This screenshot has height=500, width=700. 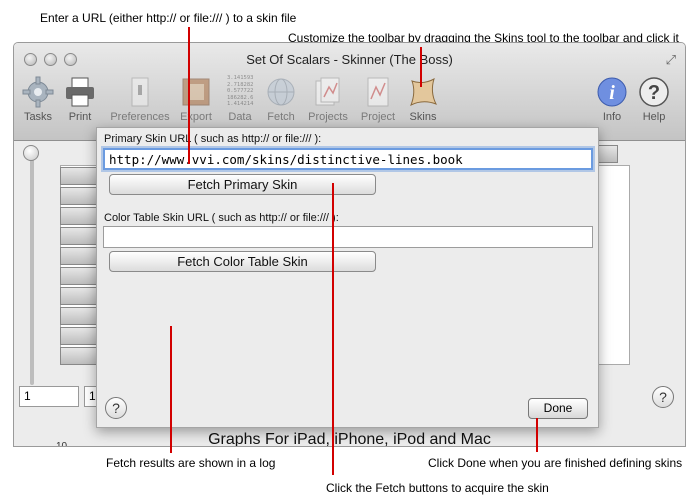 I want to click on toolbar-help: ? Help, so click(x=654, y=99).